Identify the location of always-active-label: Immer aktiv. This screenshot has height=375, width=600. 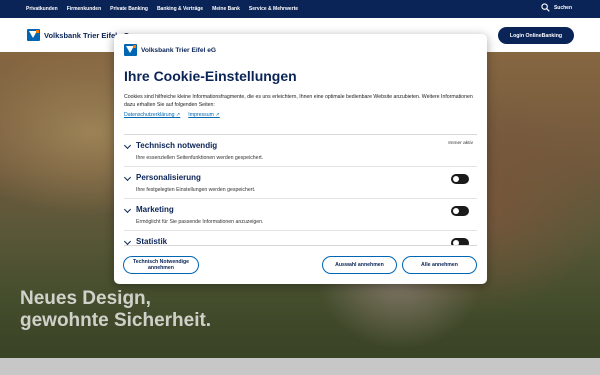
(460, 143).